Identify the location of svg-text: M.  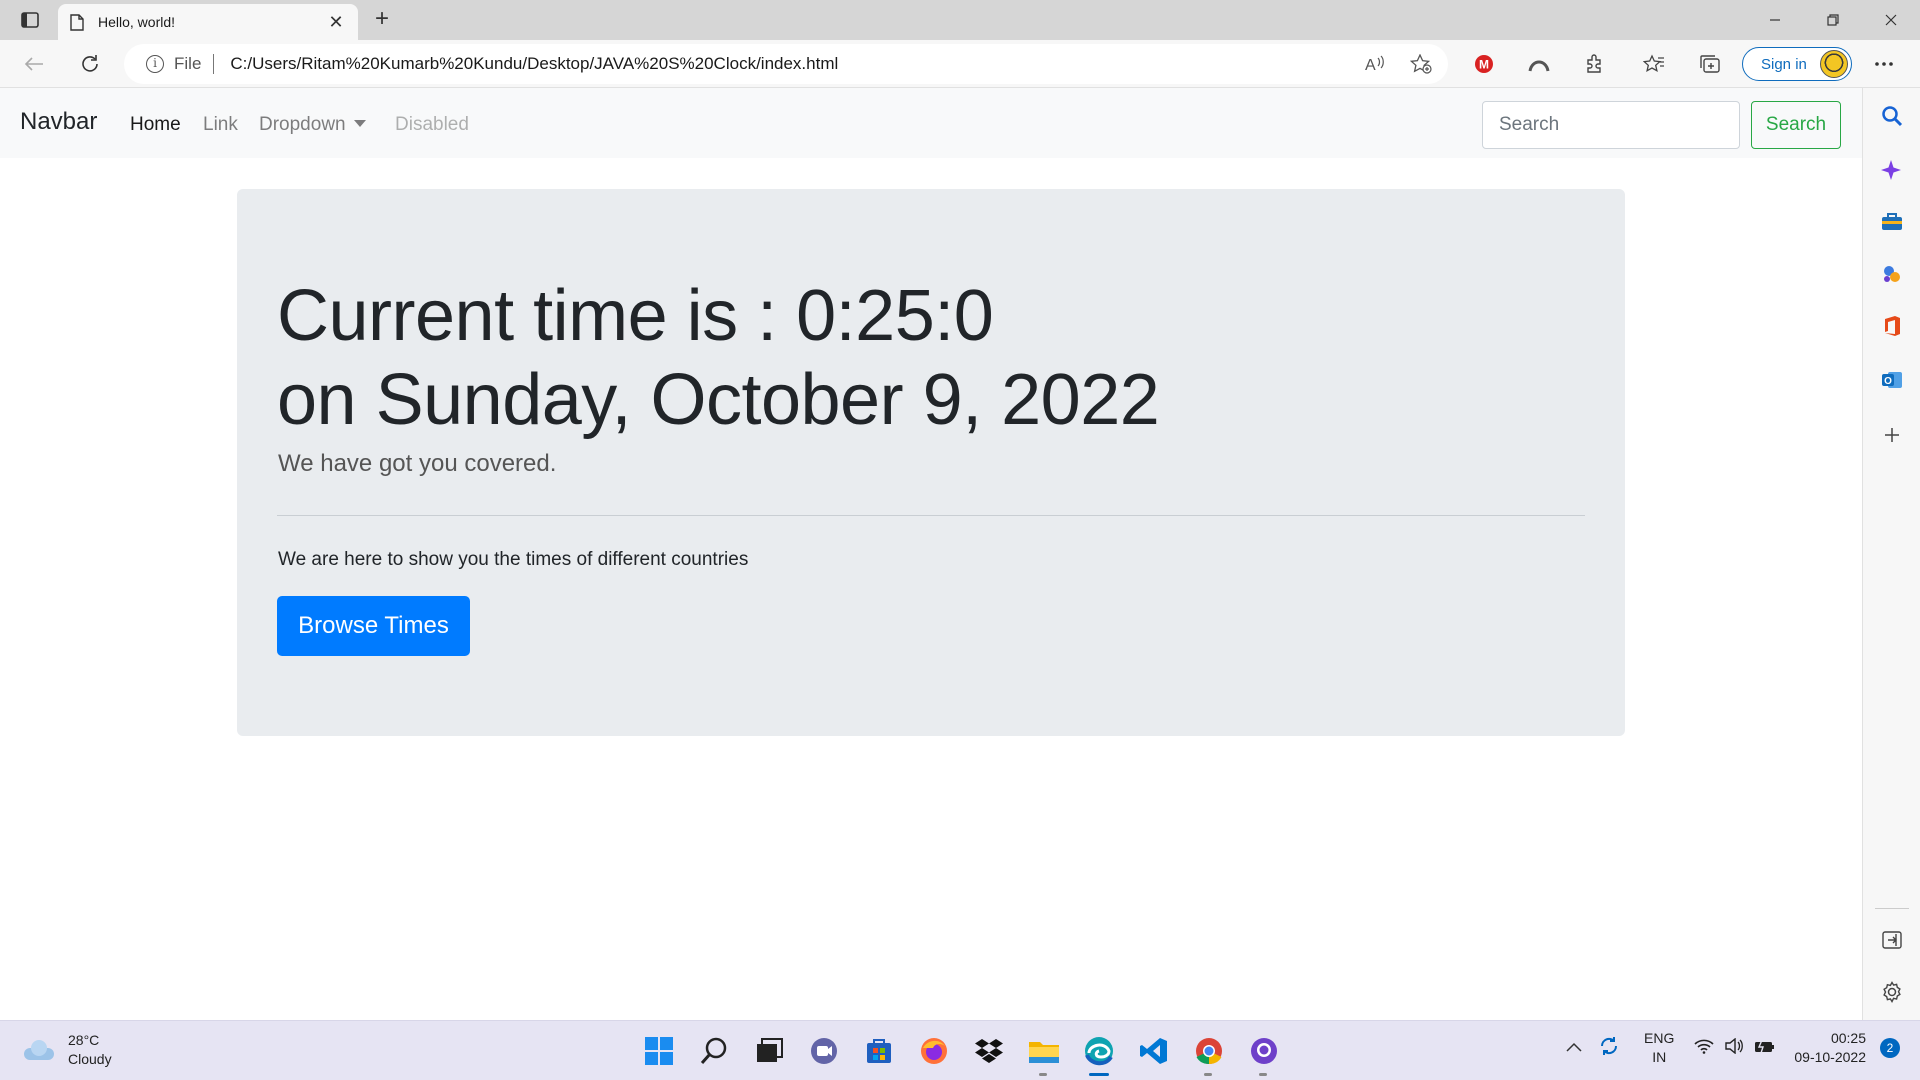
(1484, 65).